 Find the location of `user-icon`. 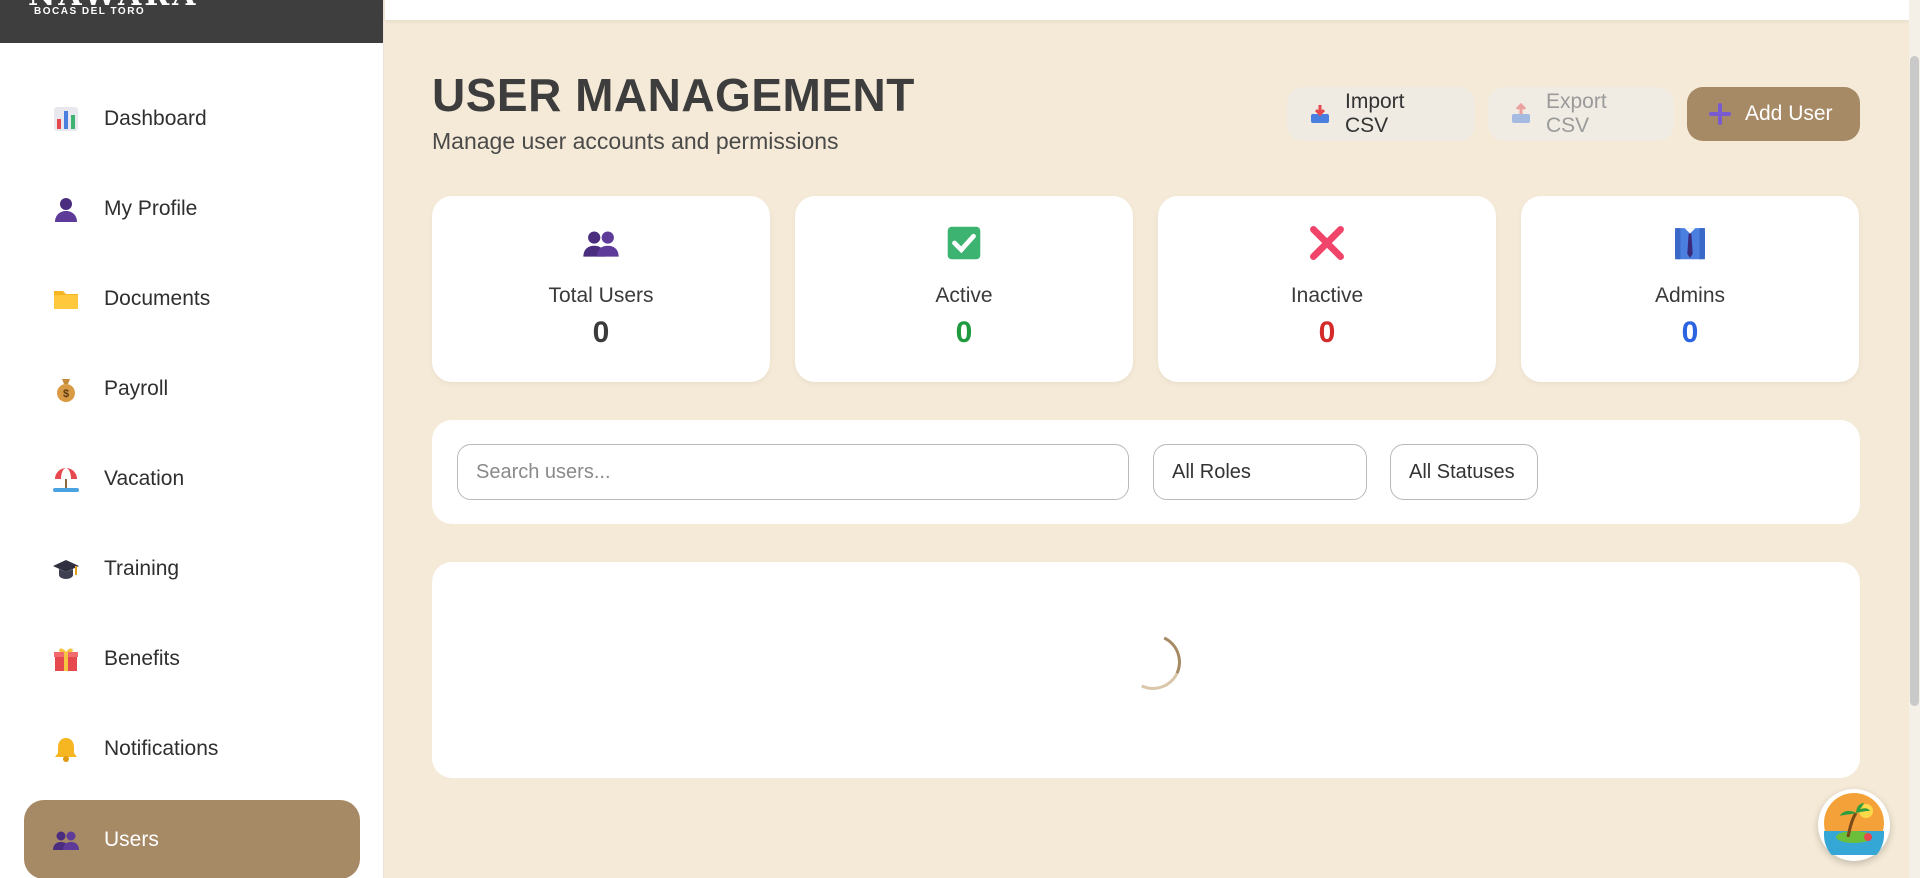

user-icon is located at coordinates (66, 209).